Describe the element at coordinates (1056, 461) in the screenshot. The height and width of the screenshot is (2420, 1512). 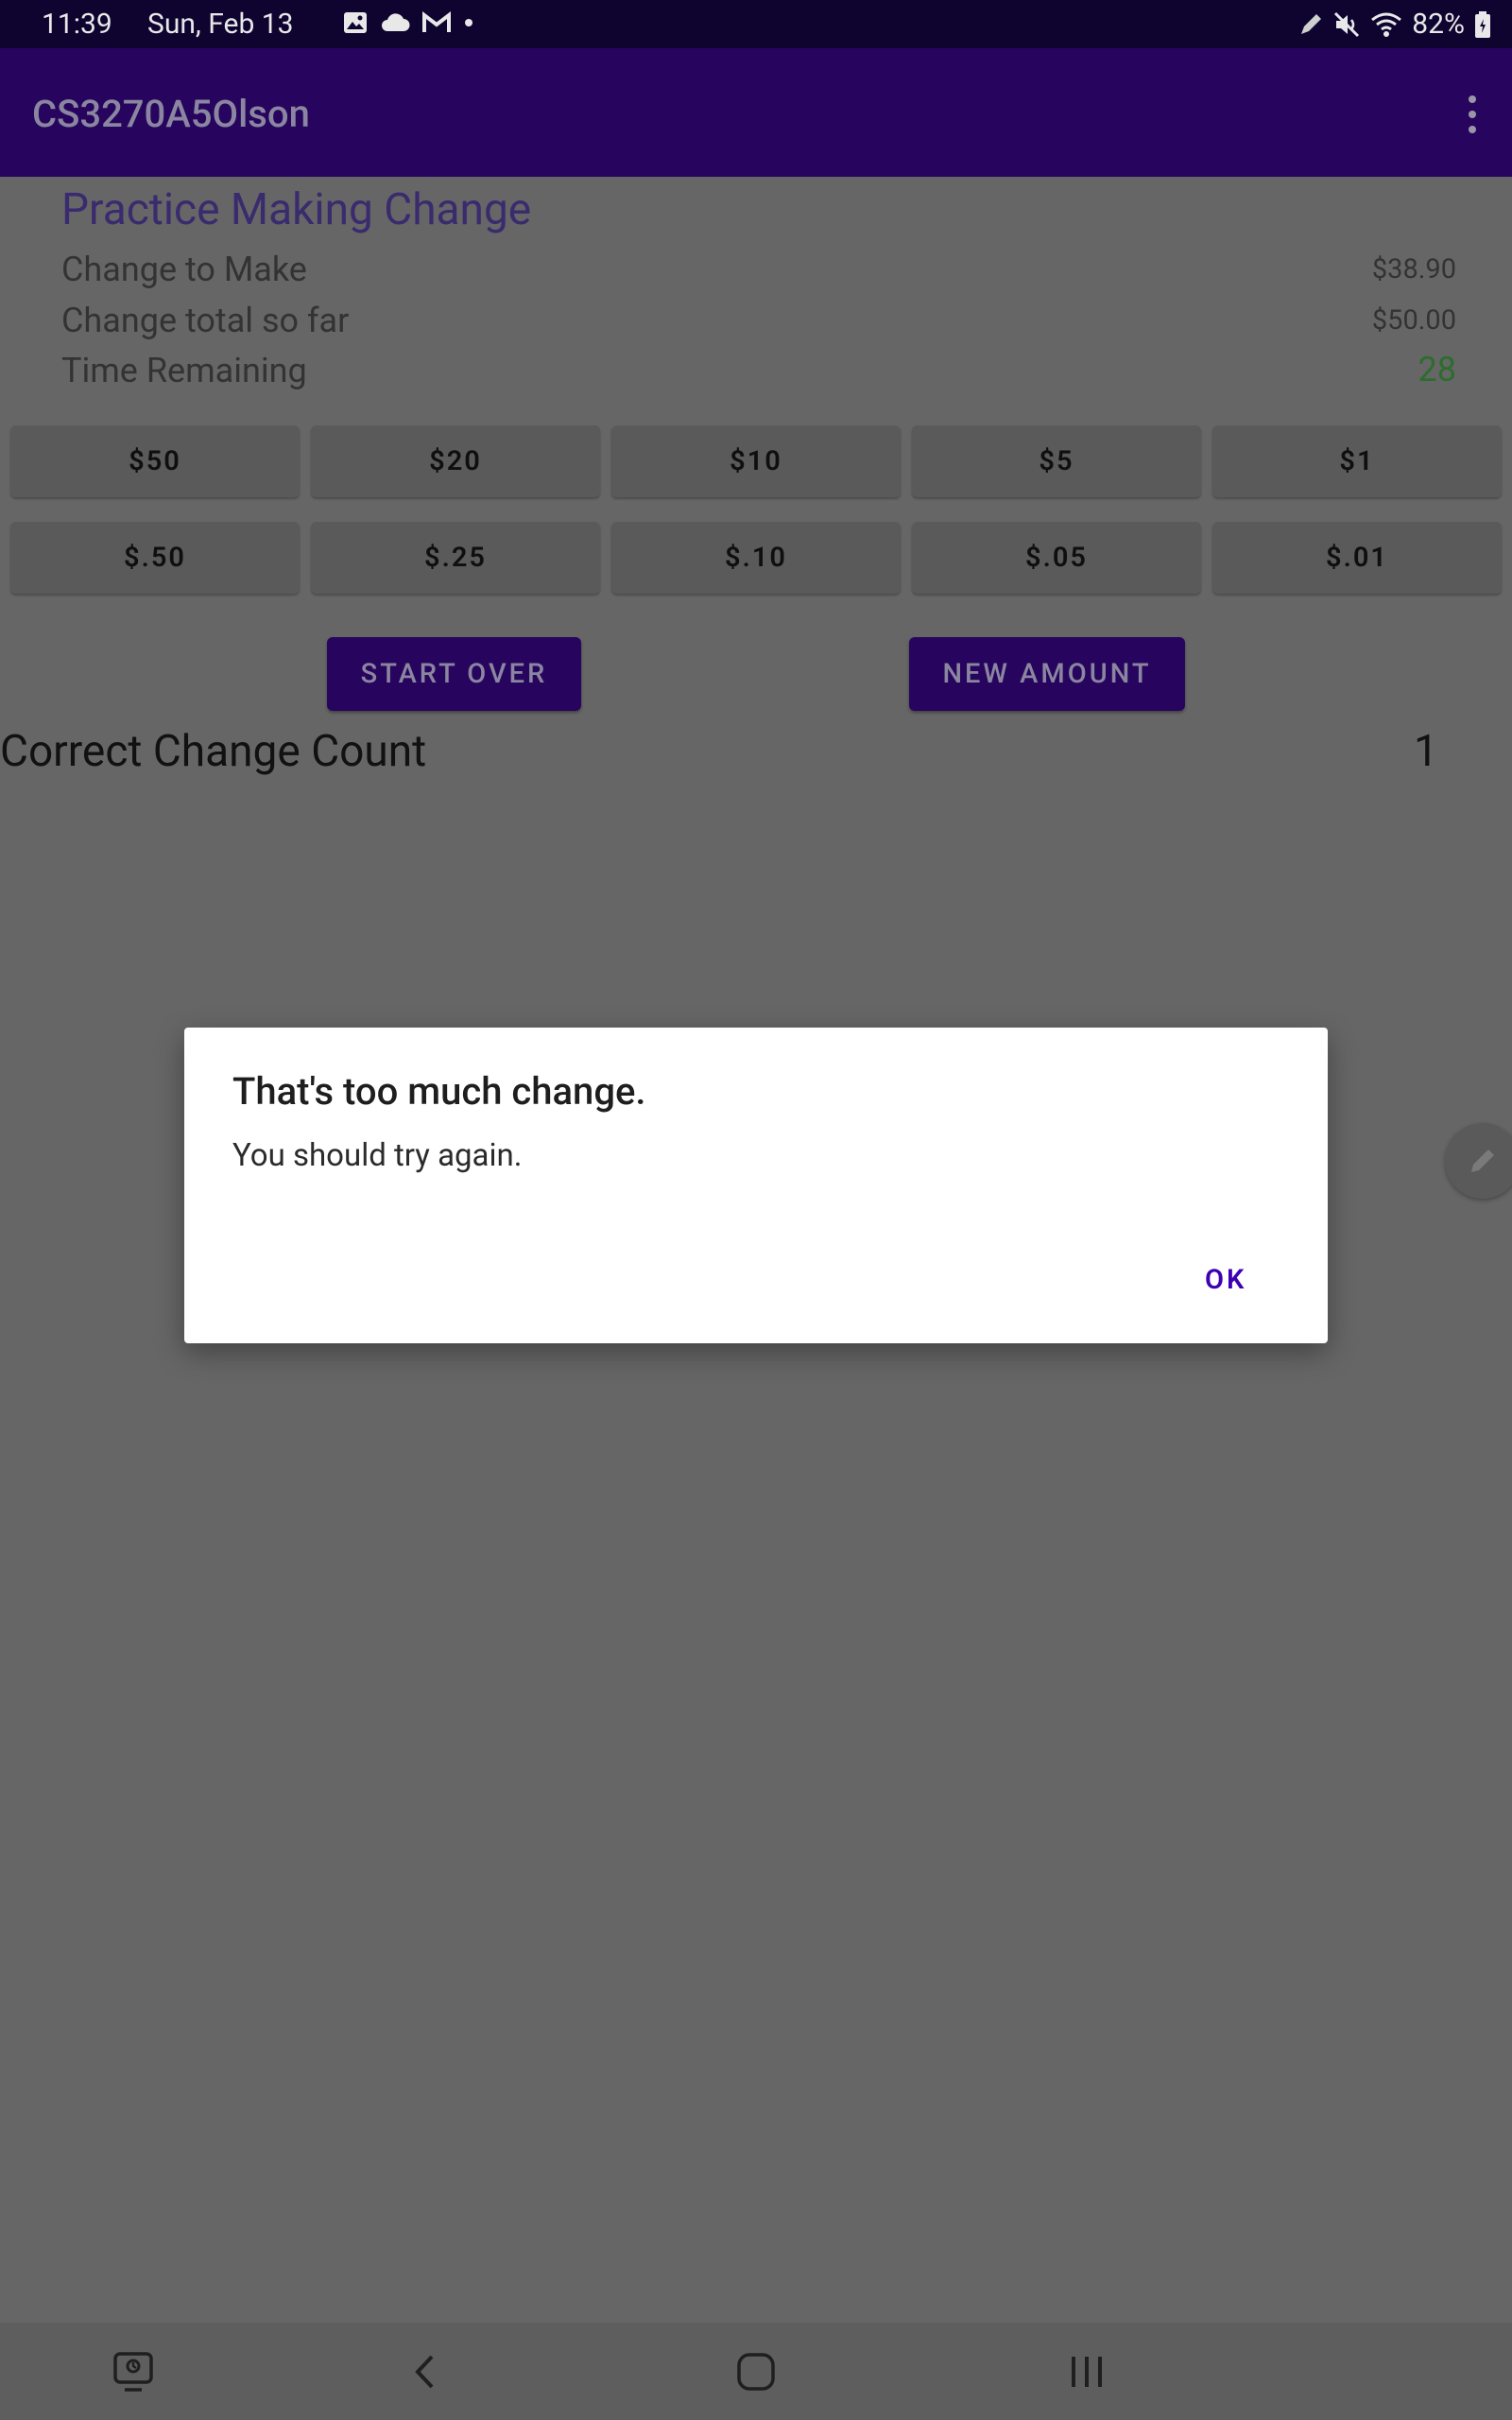
I see `bill-5-button: $5` at that location.